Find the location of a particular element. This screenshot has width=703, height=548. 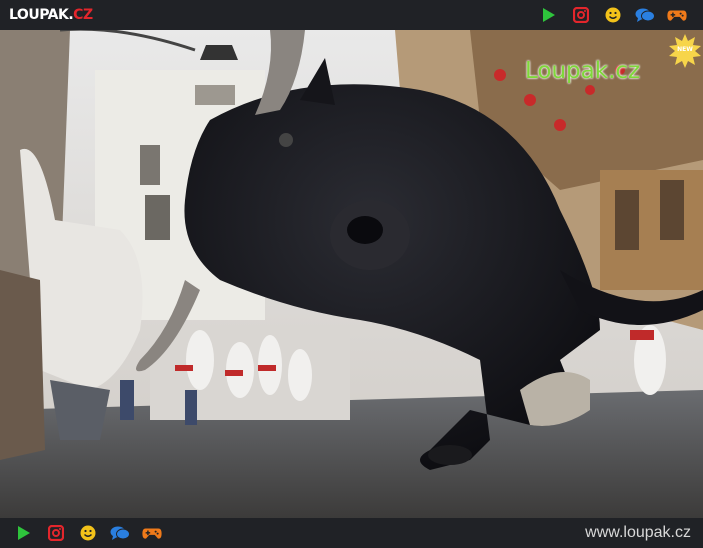

site-logo: LOUPAK. CZ is located at coordinates (51, 15).